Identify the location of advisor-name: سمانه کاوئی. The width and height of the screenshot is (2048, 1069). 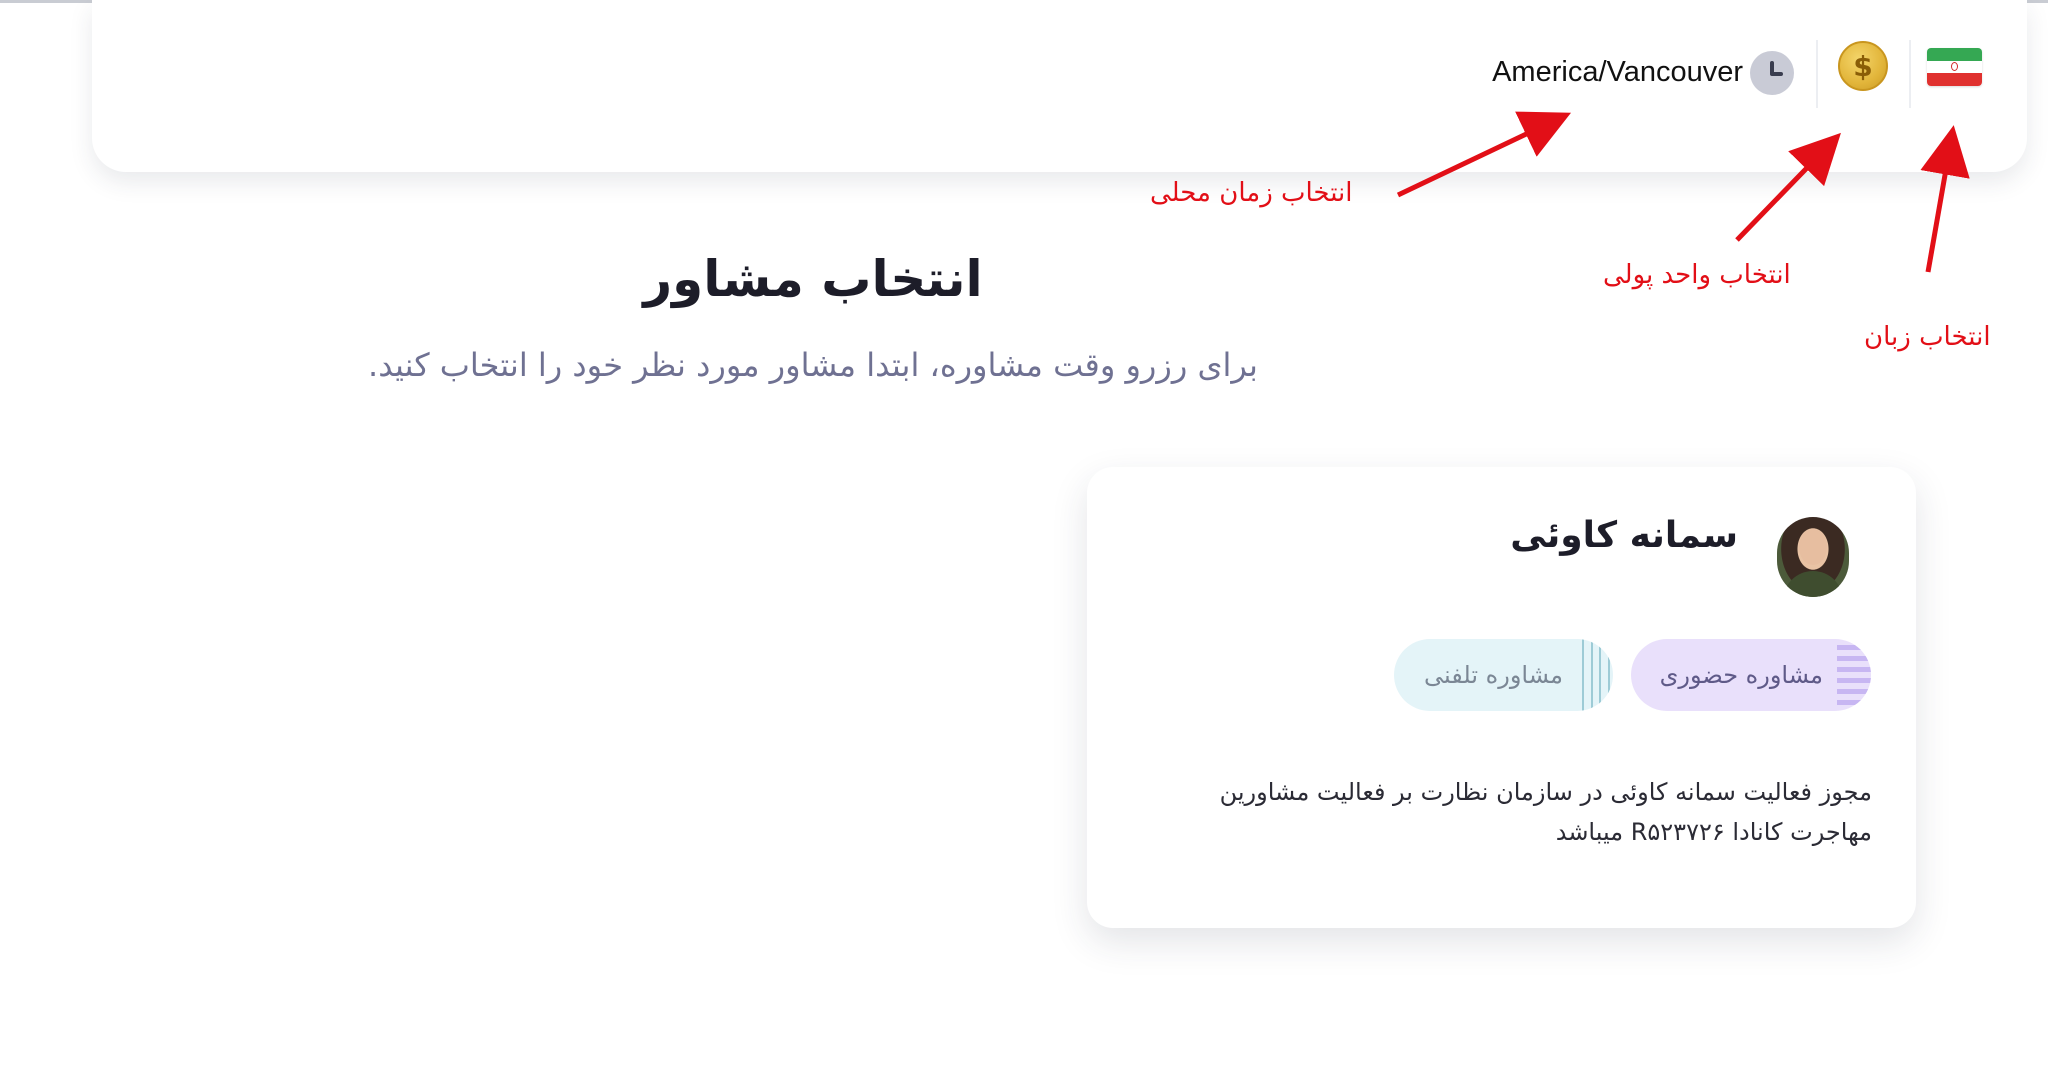
(1624, 535).